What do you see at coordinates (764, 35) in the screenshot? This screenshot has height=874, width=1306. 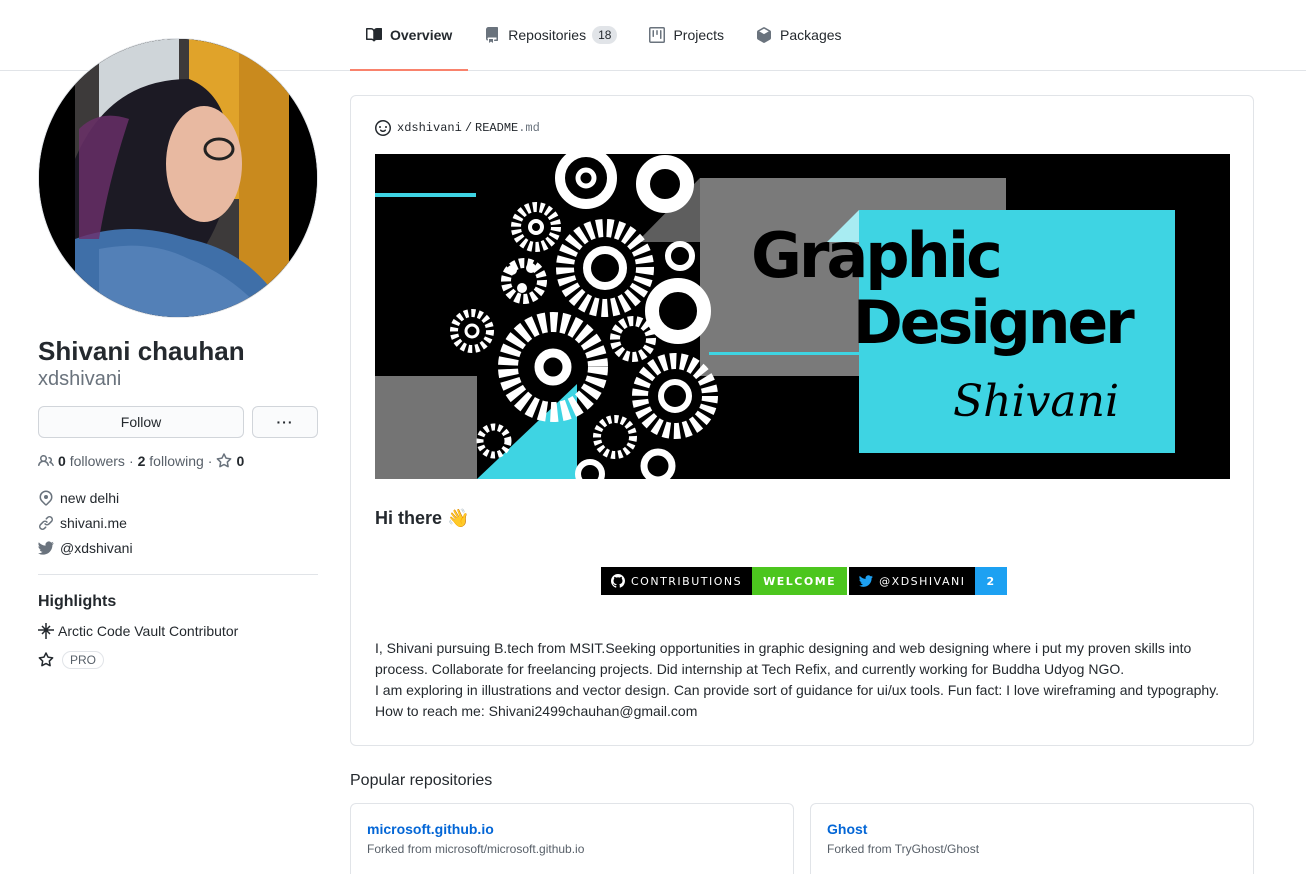 I see `package-icon` at bounding box center [764, 35].